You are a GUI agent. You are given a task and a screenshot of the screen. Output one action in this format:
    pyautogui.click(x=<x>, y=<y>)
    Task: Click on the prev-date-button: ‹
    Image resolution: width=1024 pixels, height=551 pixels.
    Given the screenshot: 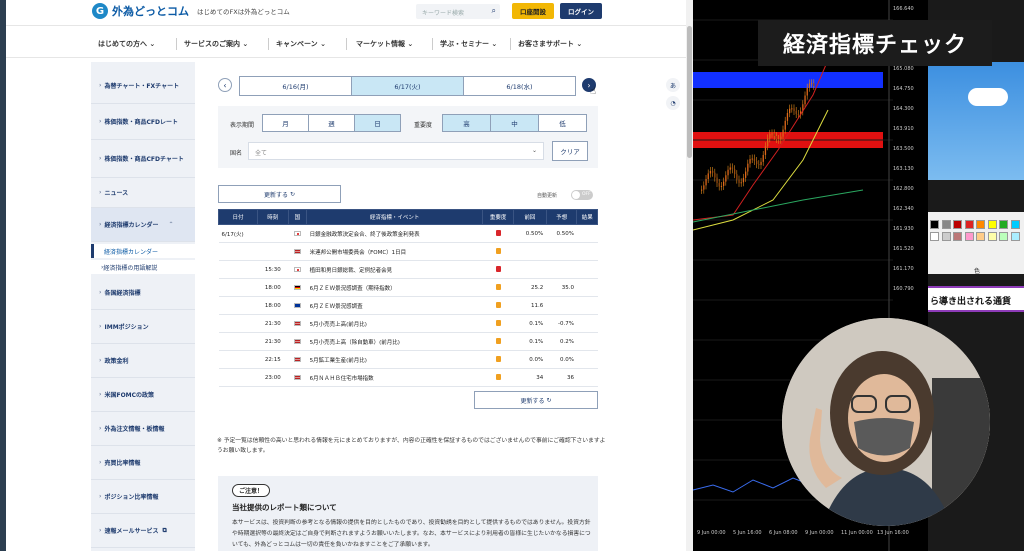 What is the action you would take?
    pyautogui.click(x=225, y=85)
    